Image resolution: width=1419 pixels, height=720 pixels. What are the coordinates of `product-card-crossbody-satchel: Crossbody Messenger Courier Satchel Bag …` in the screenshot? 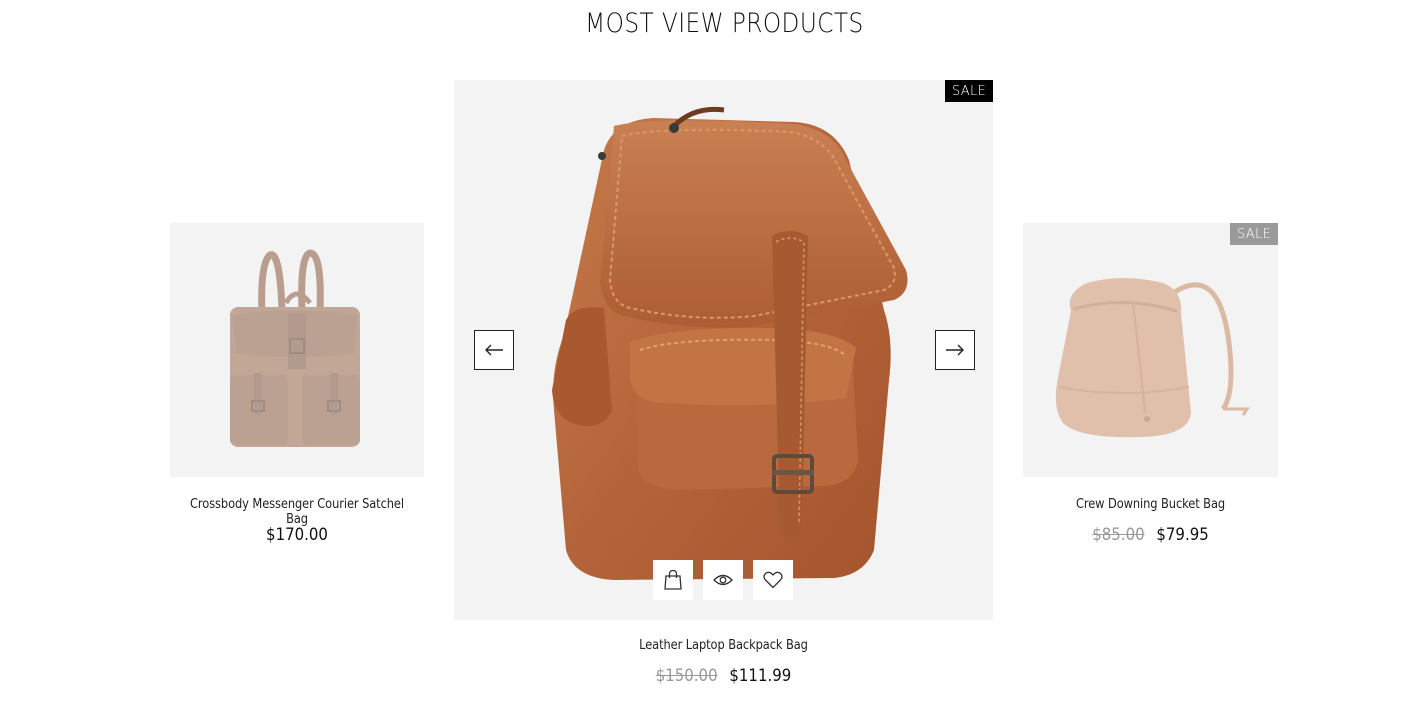 It's located at (297, 388).